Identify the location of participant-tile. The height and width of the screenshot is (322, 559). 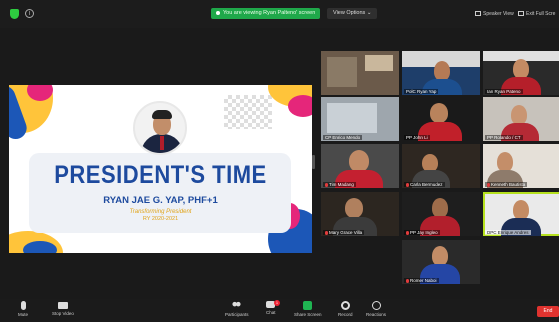
(360, 73).